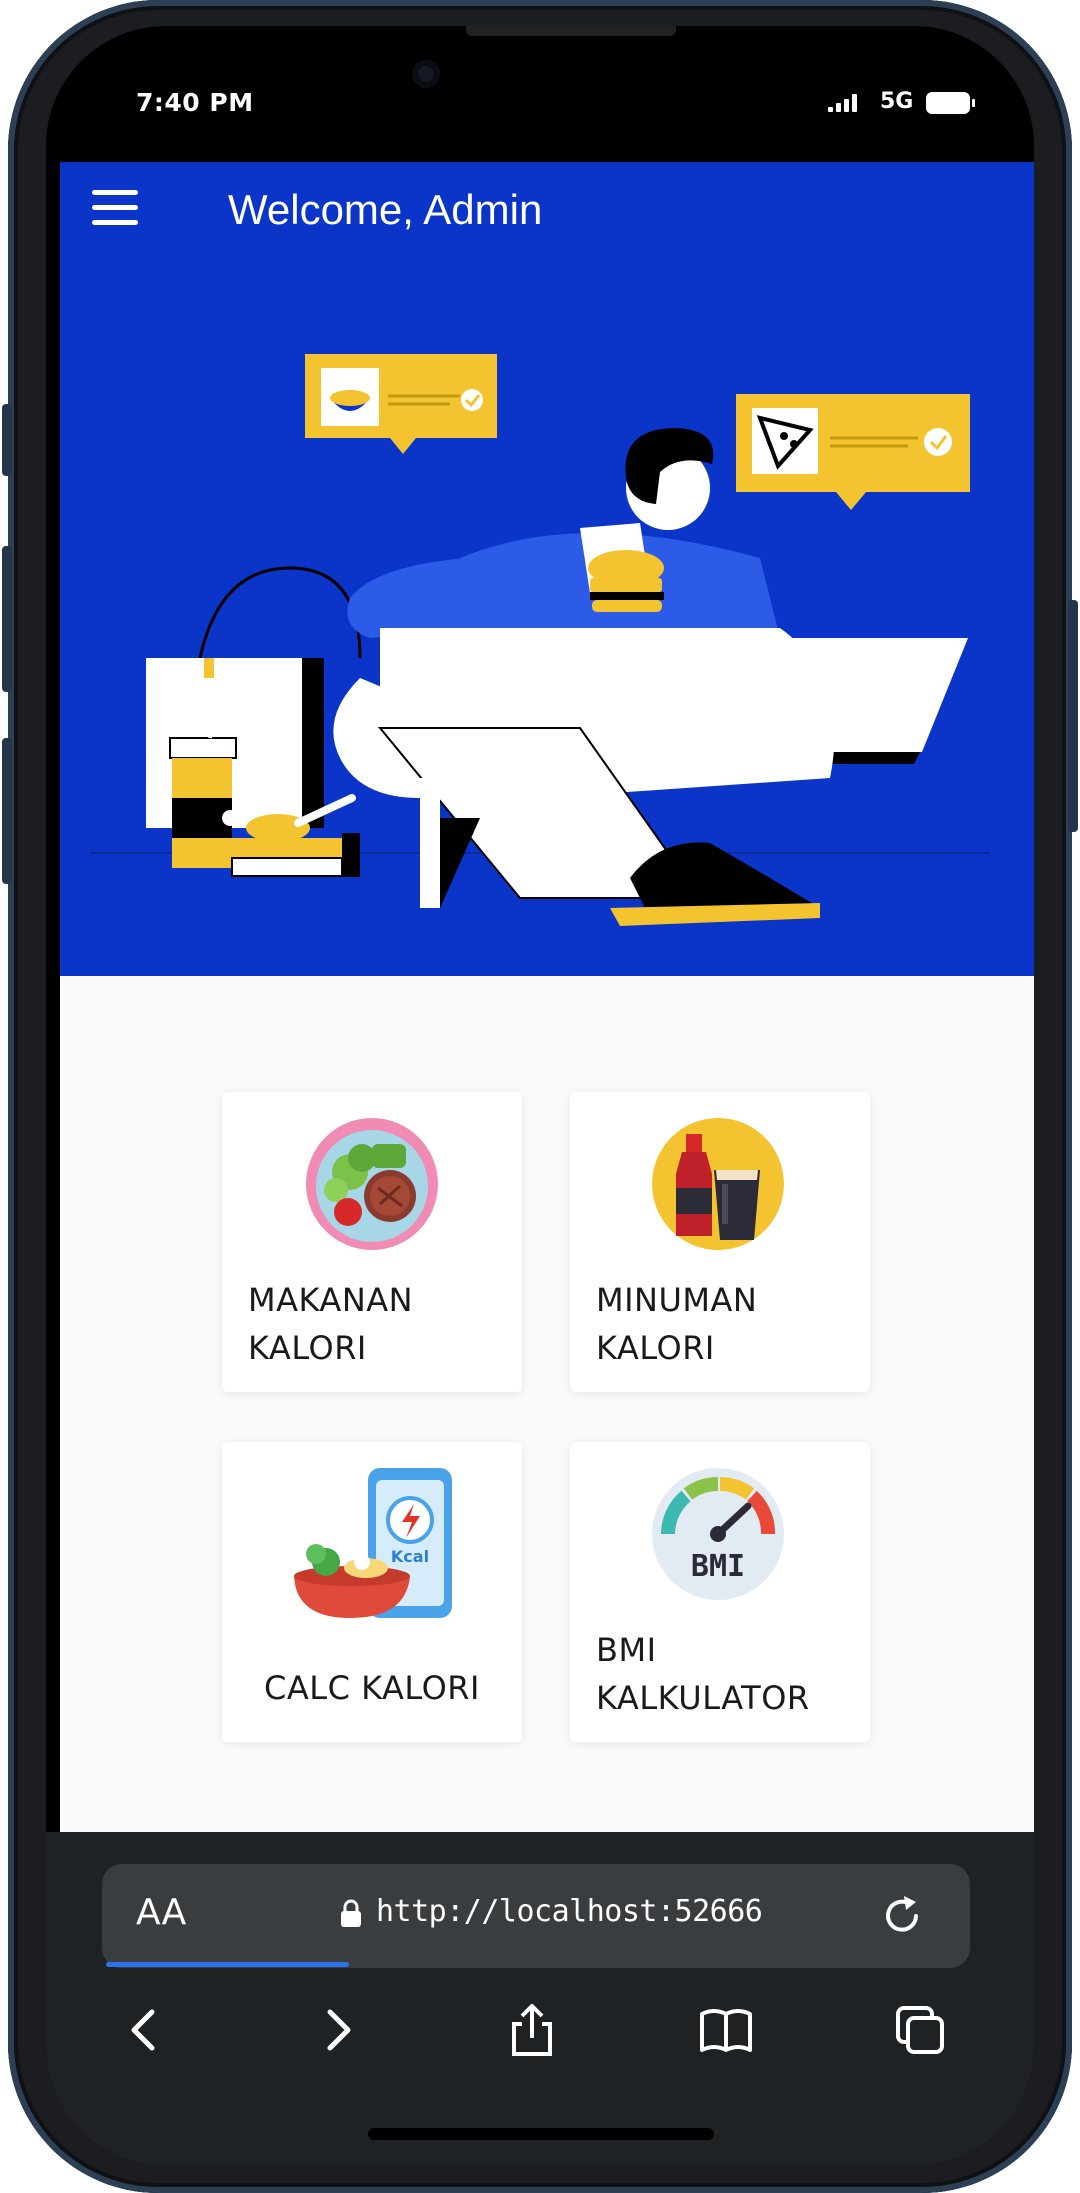  What do you see at coordinates (920, 2030) in the screenshot?
I see `tabs-icon` at bounding box center [920, 2030].